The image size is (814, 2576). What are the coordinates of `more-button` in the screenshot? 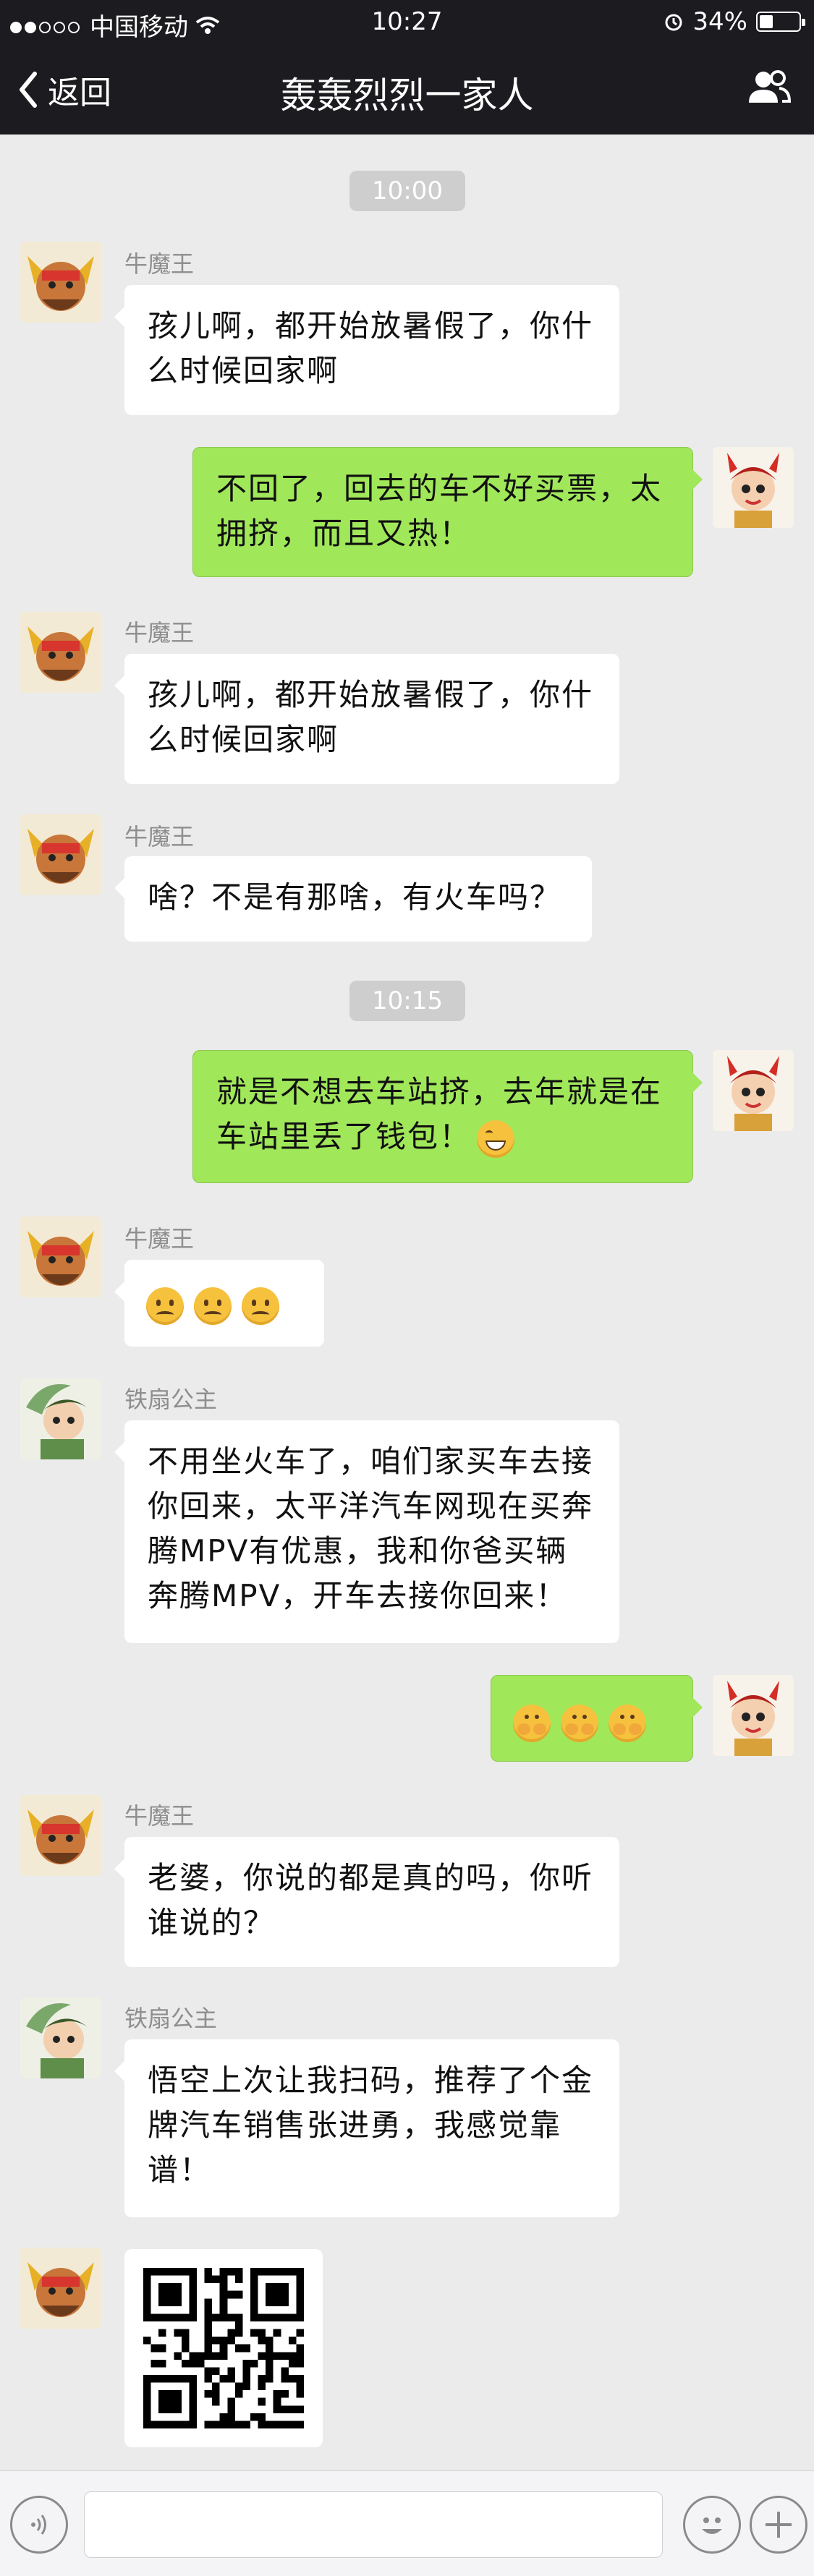 It's located at (778, 2525).